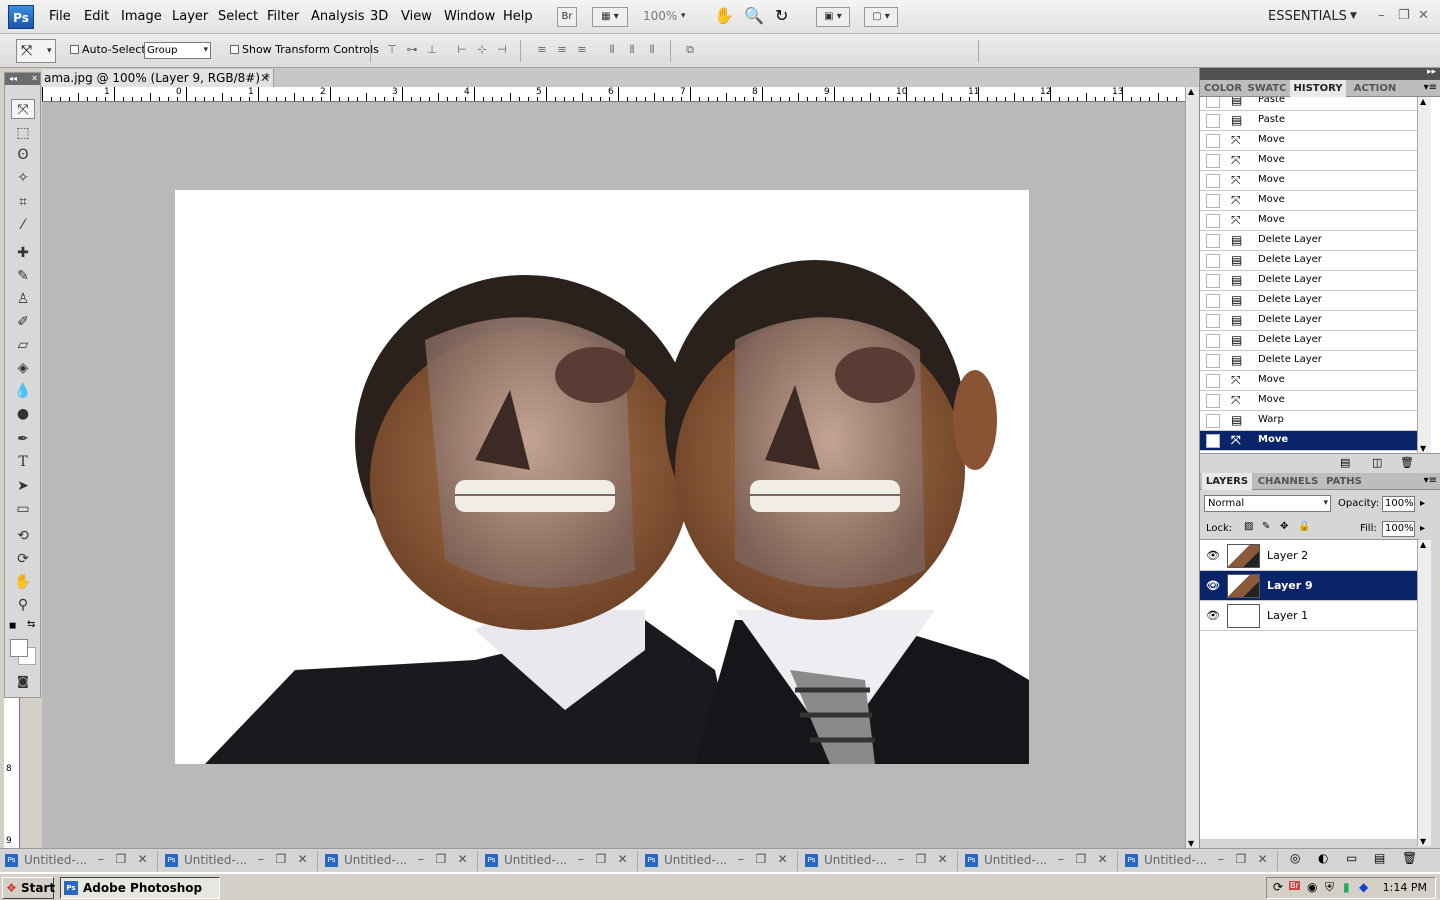  I want to click on tools-panel-header: ◂◂ ✕, so click(22, 79).